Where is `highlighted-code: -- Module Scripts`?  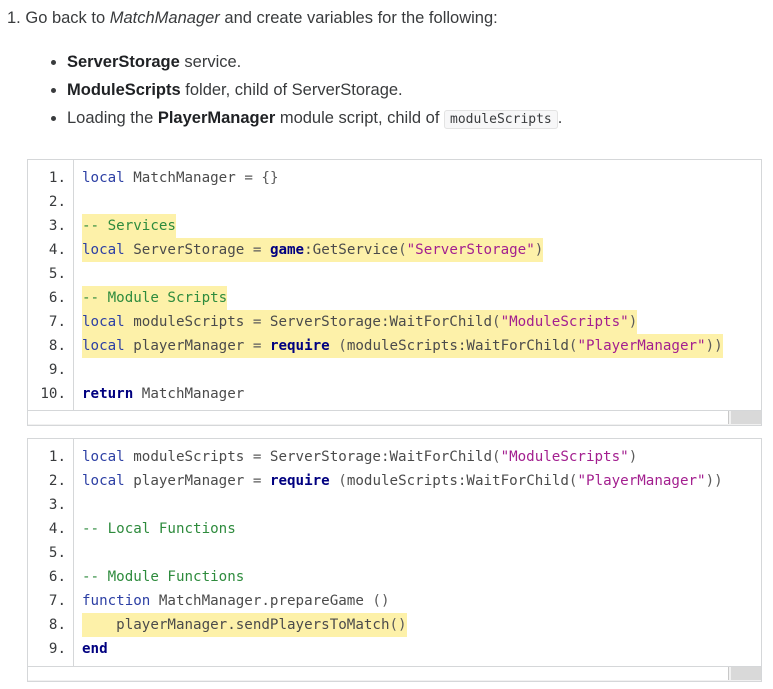
highlighted-code: -- Module Scripts is located at coordinates (155, 298).